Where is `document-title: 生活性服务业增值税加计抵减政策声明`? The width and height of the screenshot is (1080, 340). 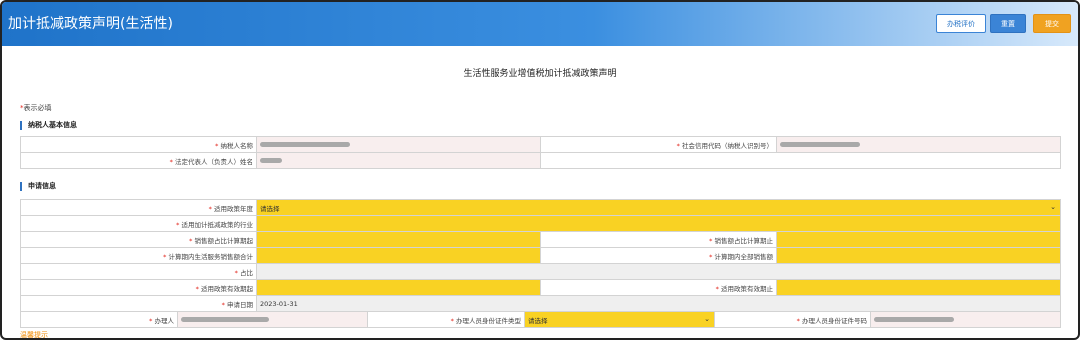
document-title: 生活性服务业增值税加计抵减政策声明 is located at coordinates (540, 74).